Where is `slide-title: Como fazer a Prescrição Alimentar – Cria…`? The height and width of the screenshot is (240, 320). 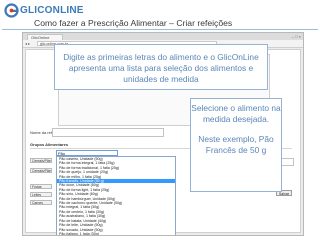 slide-title: Como fazer a Prescrição Alimentar – Cria… is located at coordinates (133, 23).